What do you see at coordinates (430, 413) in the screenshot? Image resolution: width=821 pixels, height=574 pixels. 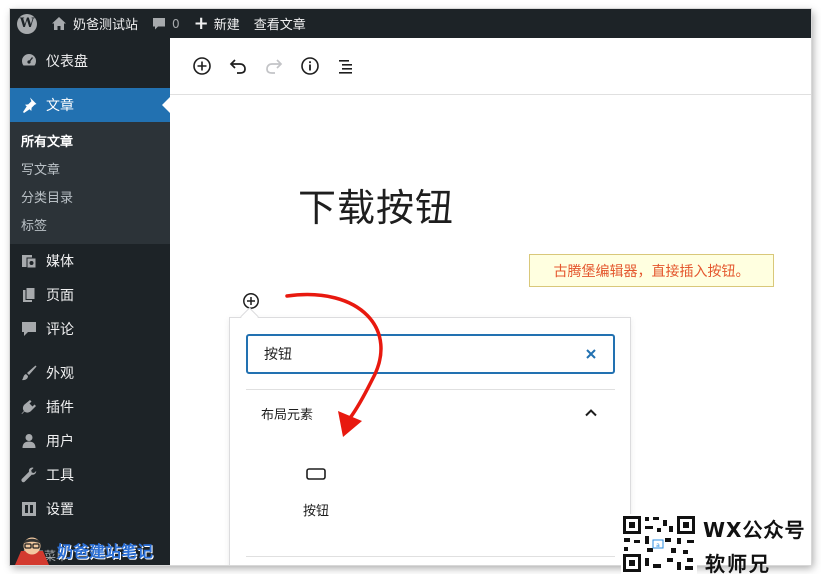 I see `layout-panel-header: 布局元素` at bounding box center [430, 413].